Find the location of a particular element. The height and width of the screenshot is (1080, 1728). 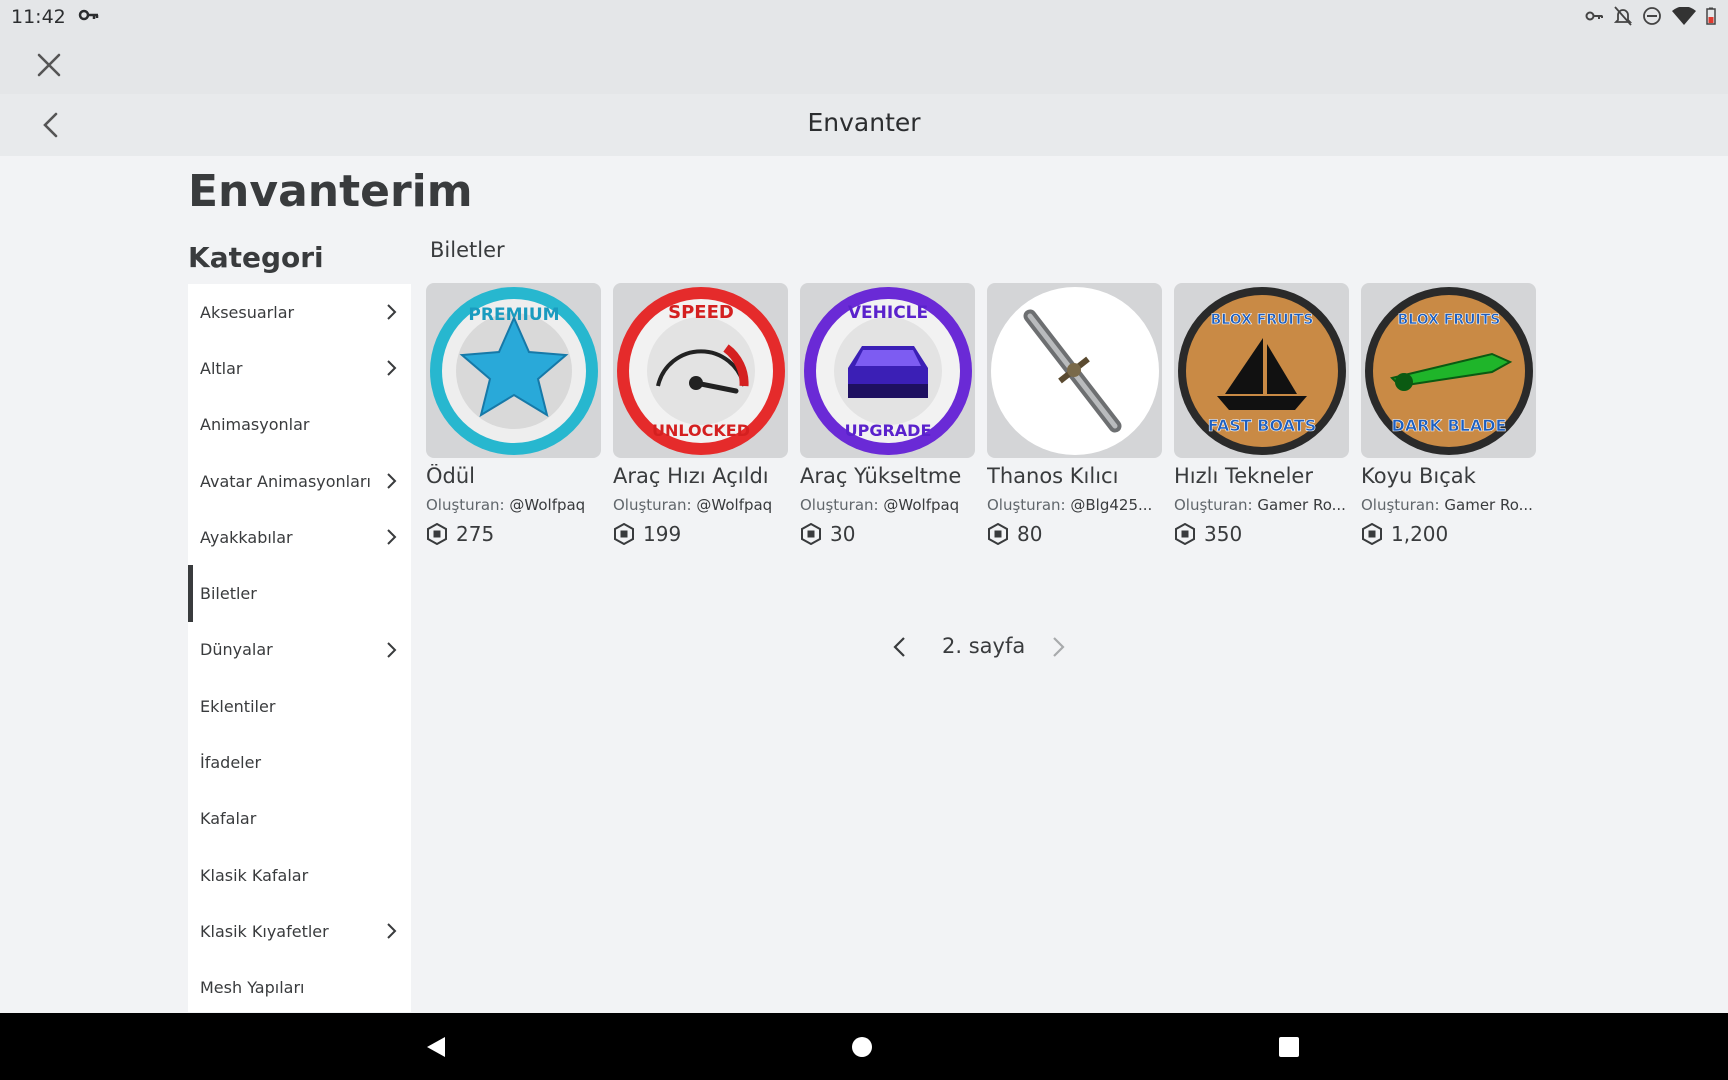

badge-bottom-label: UNLOCKED is located at coordinates (701, 430).